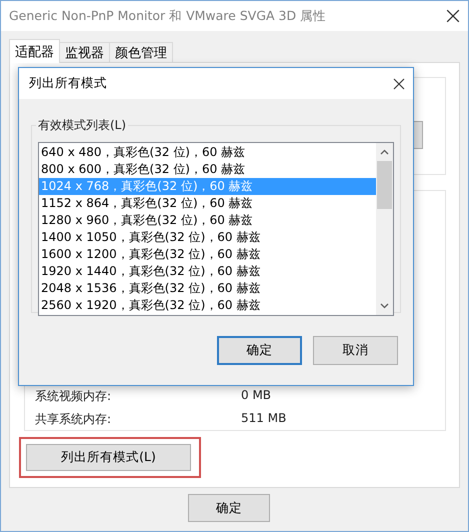  What do you see at coordinates (167, 16) in the screenshot?
I see `window-title: Generic Non-PnP Monitor 和 VMware SVGA 3D 属性` at bounding box center [167, 16].